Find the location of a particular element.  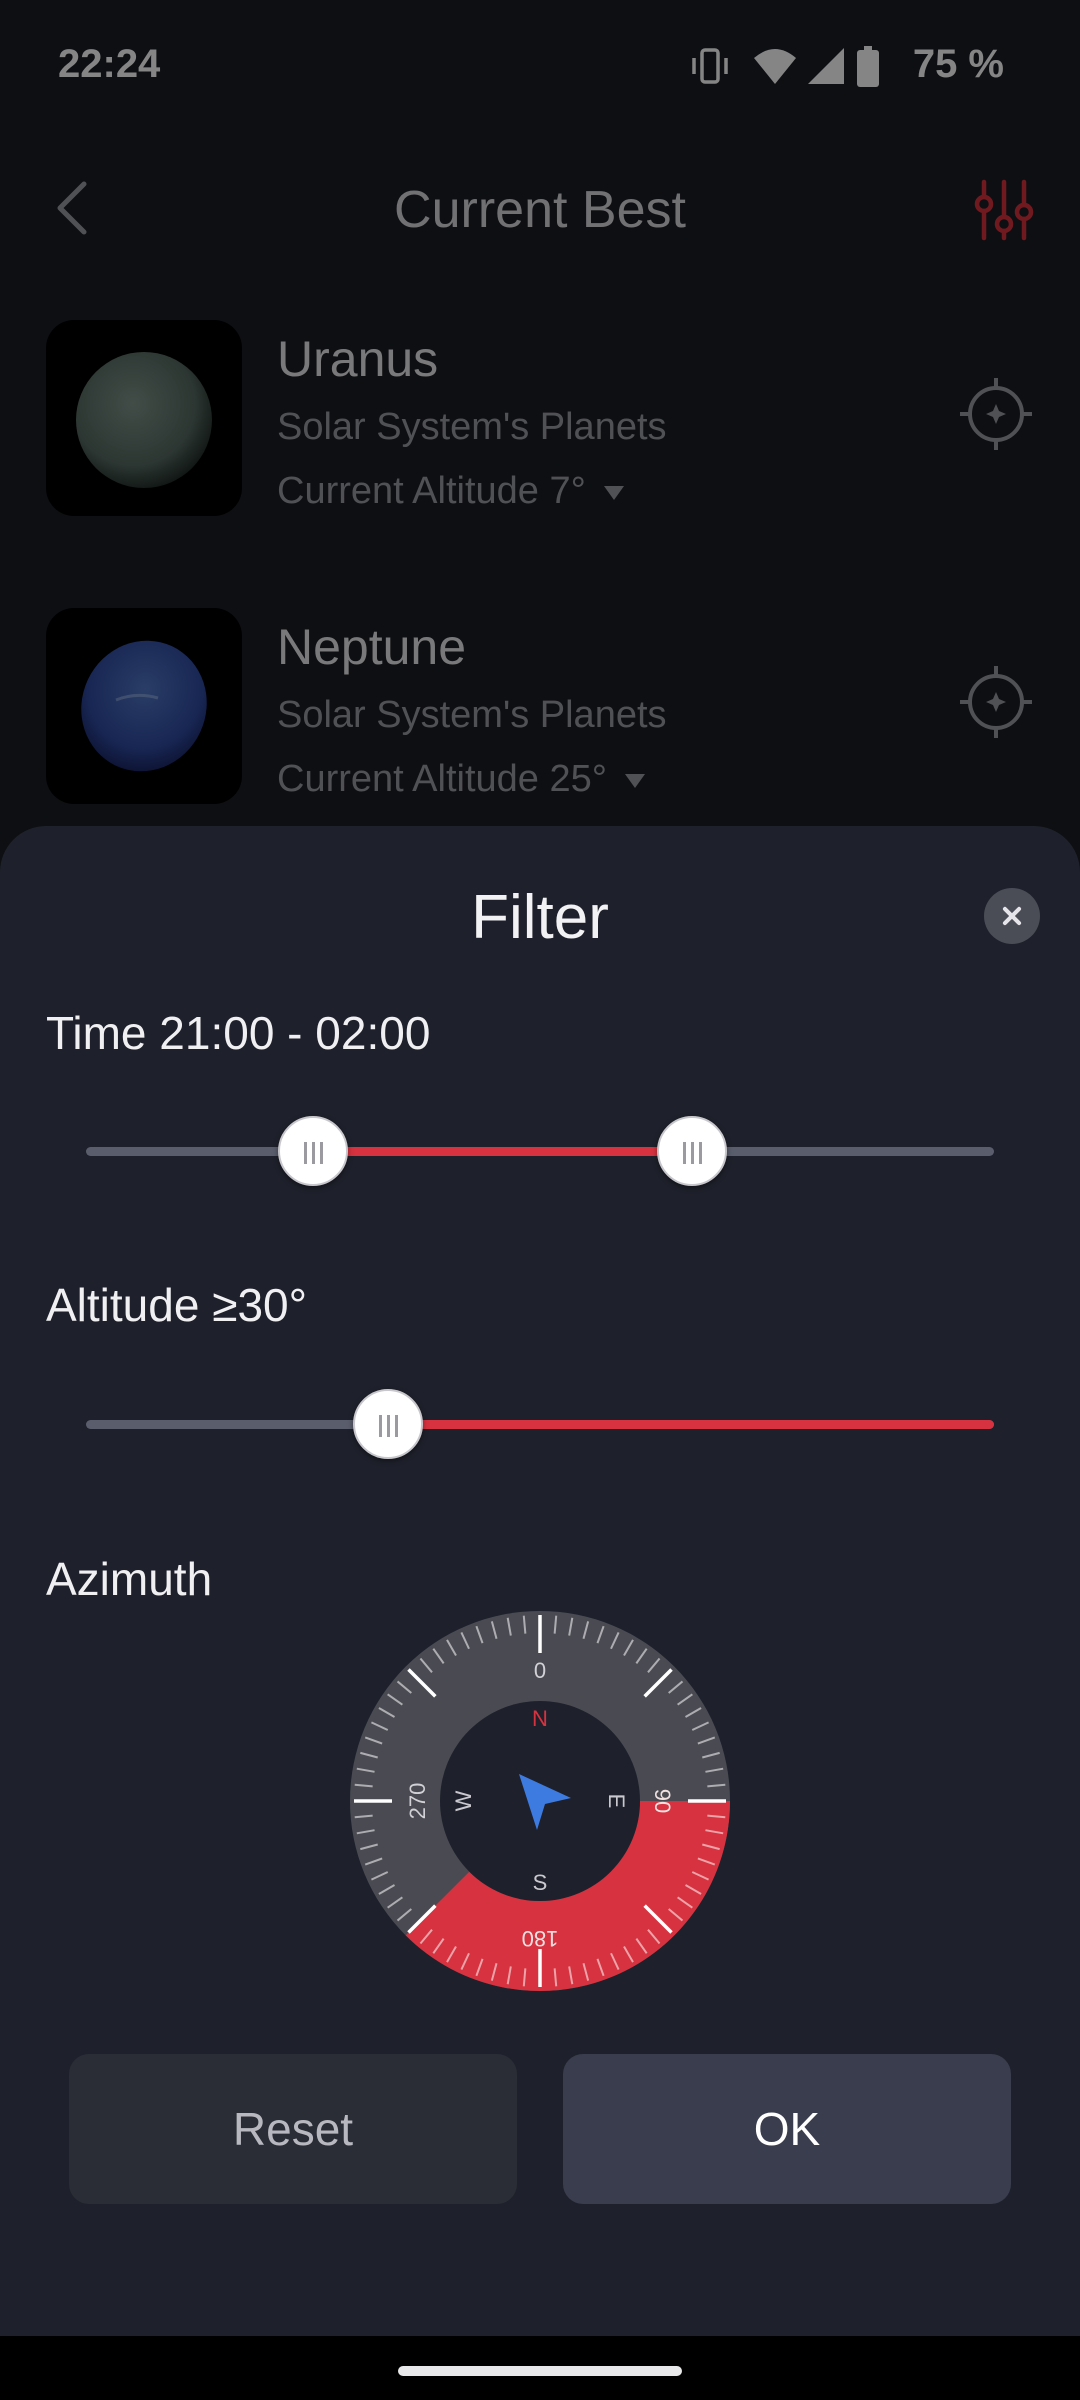

cardinal-w: W is located at coordinates (463, 1800).